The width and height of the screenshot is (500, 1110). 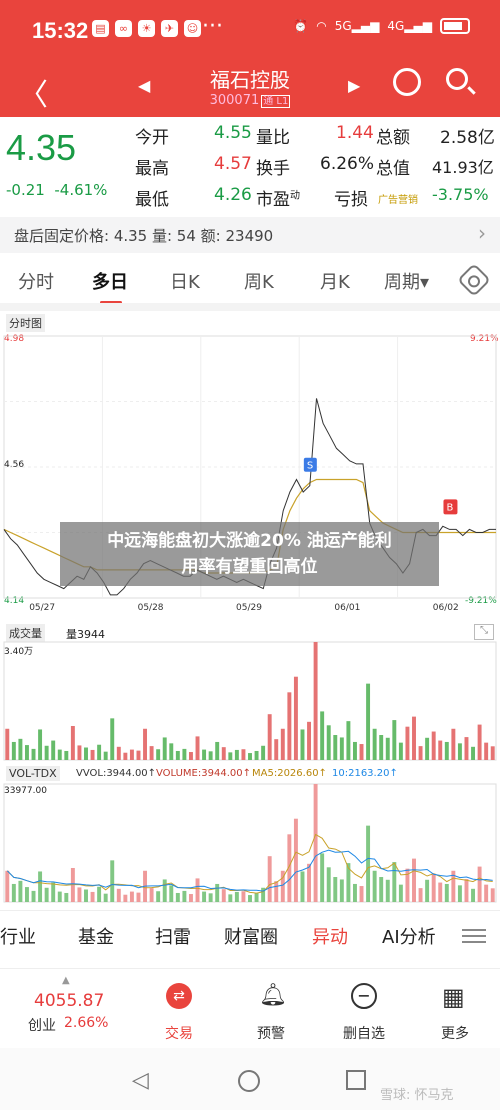 What do you see at coordinates (100, 28) in the screenshot?
I see `app-notification-icon: ▤` at bounding box center [100, 28].